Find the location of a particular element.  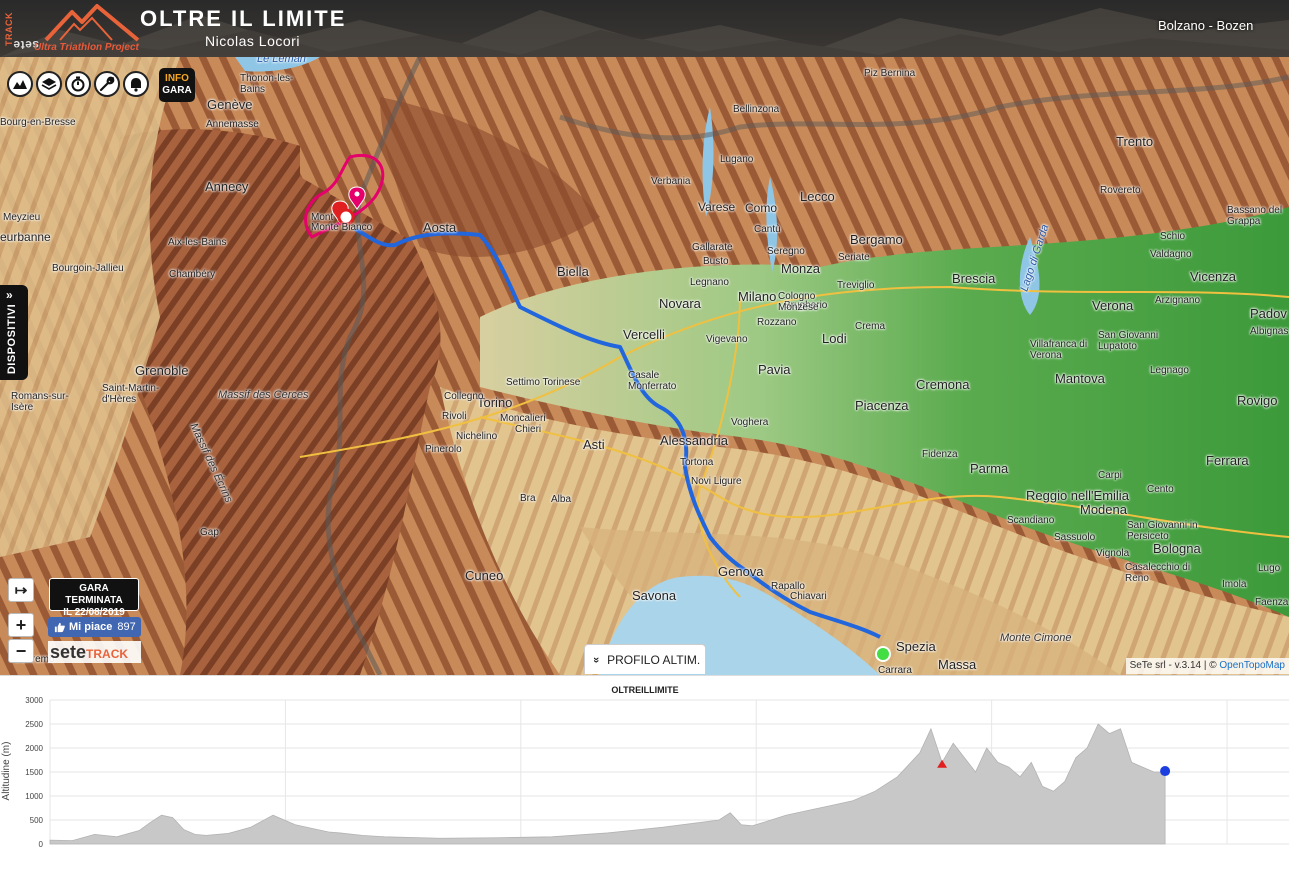

timer-icon is located at coordinates (78, 84).